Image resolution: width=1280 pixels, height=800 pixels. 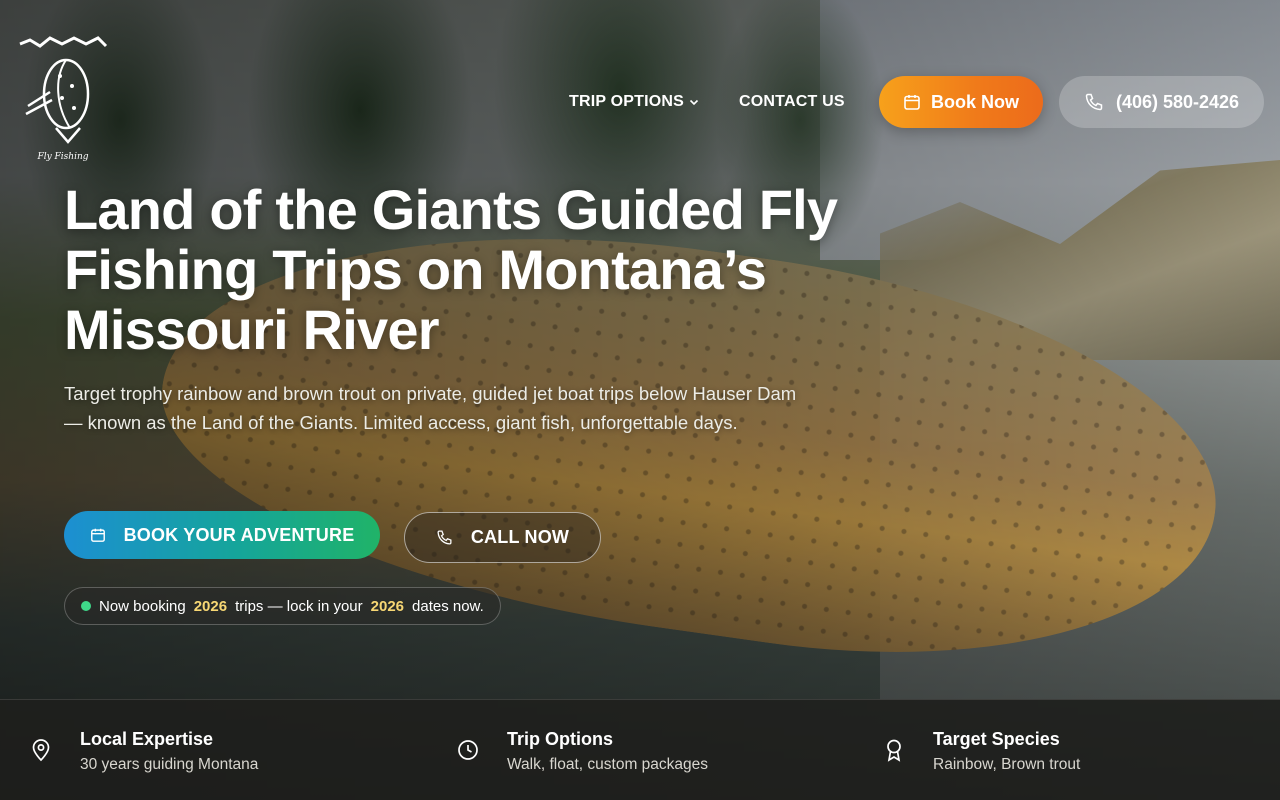 I want to click on notice-middle: trips — lock in your, so click(x=299, y=606).